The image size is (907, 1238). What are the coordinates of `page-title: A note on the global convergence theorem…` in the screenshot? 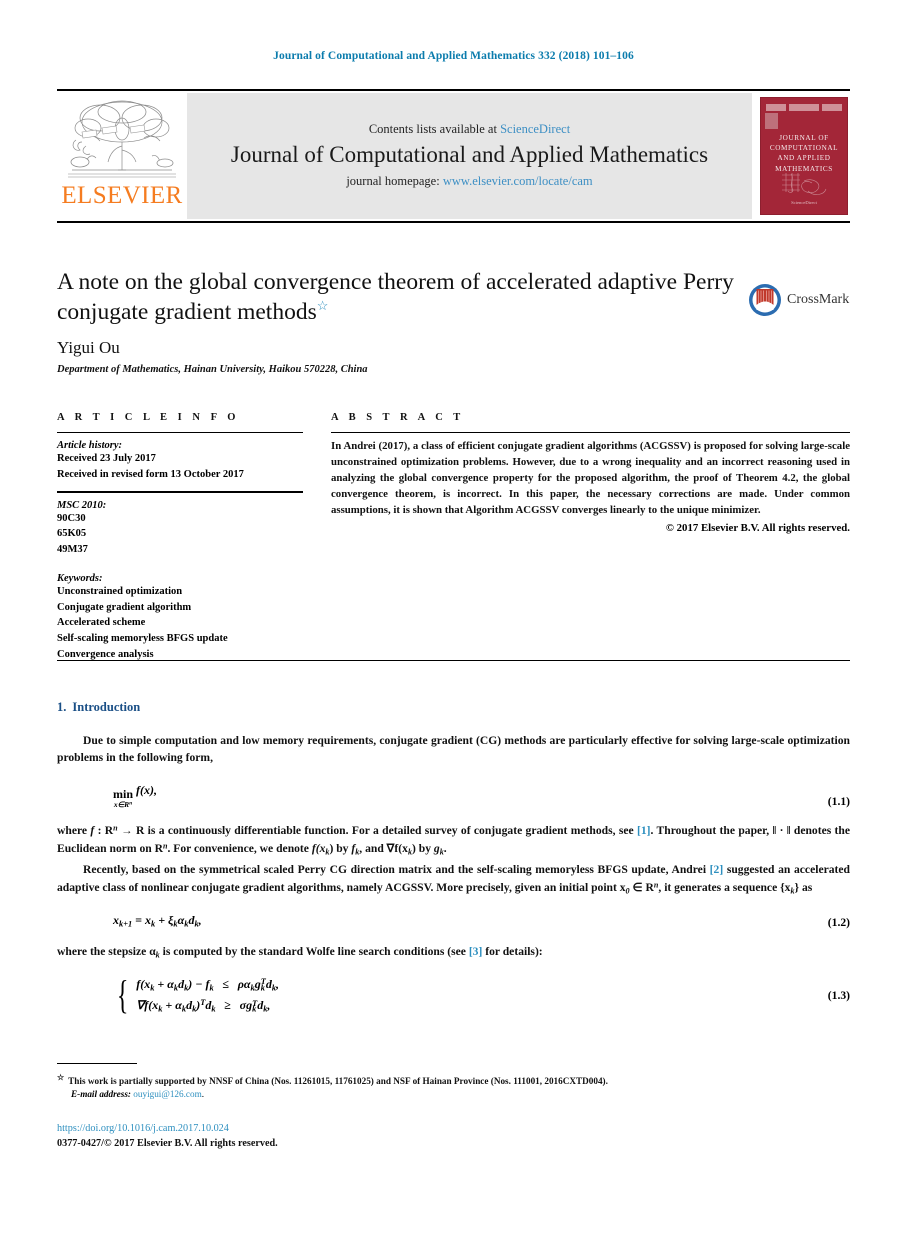 It's located at (402, 298).